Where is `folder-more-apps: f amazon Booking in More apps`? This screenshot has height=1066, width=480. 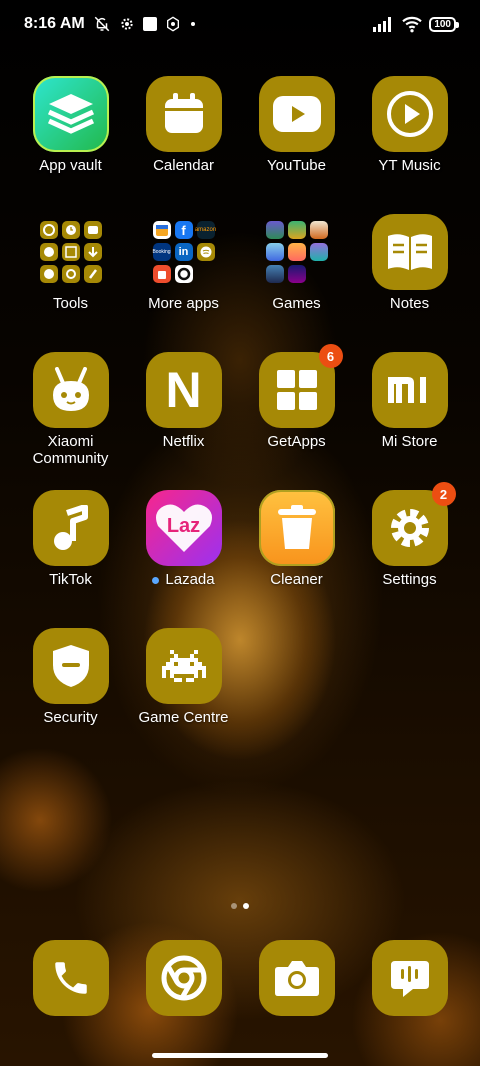 folder-more-apps: f amazon Booking in More apps is located at coordinates (183, 276).